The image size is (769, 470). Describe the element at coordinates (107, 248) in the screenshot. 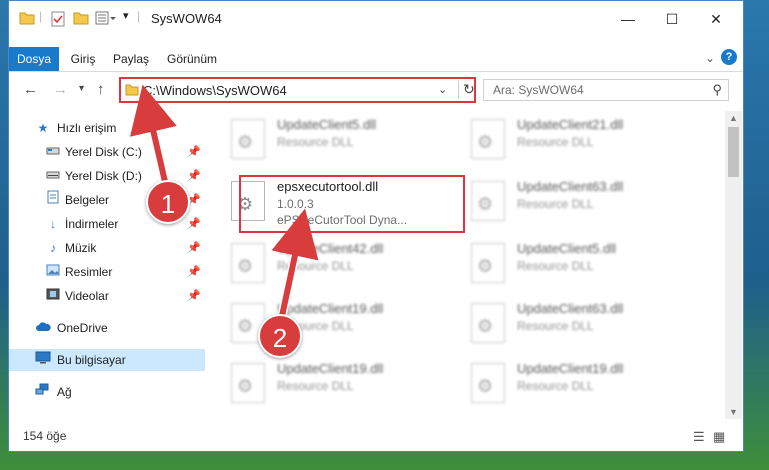

I see `nav-item-music: ♪ Müzik 📌` at that location.